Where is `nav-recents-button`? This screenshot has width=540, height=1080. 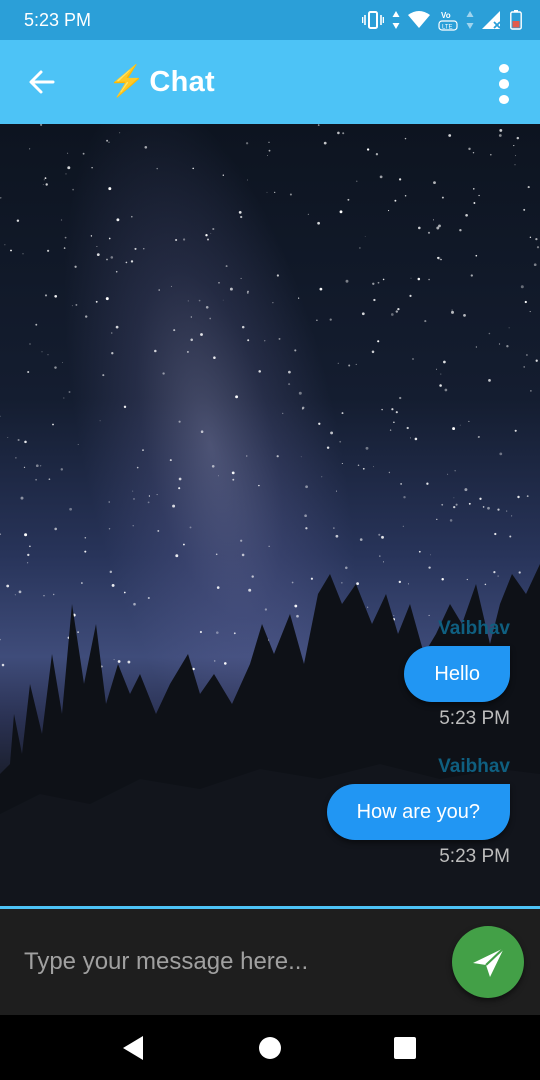
nav-recents-button is located at coordinates (405, 1048).